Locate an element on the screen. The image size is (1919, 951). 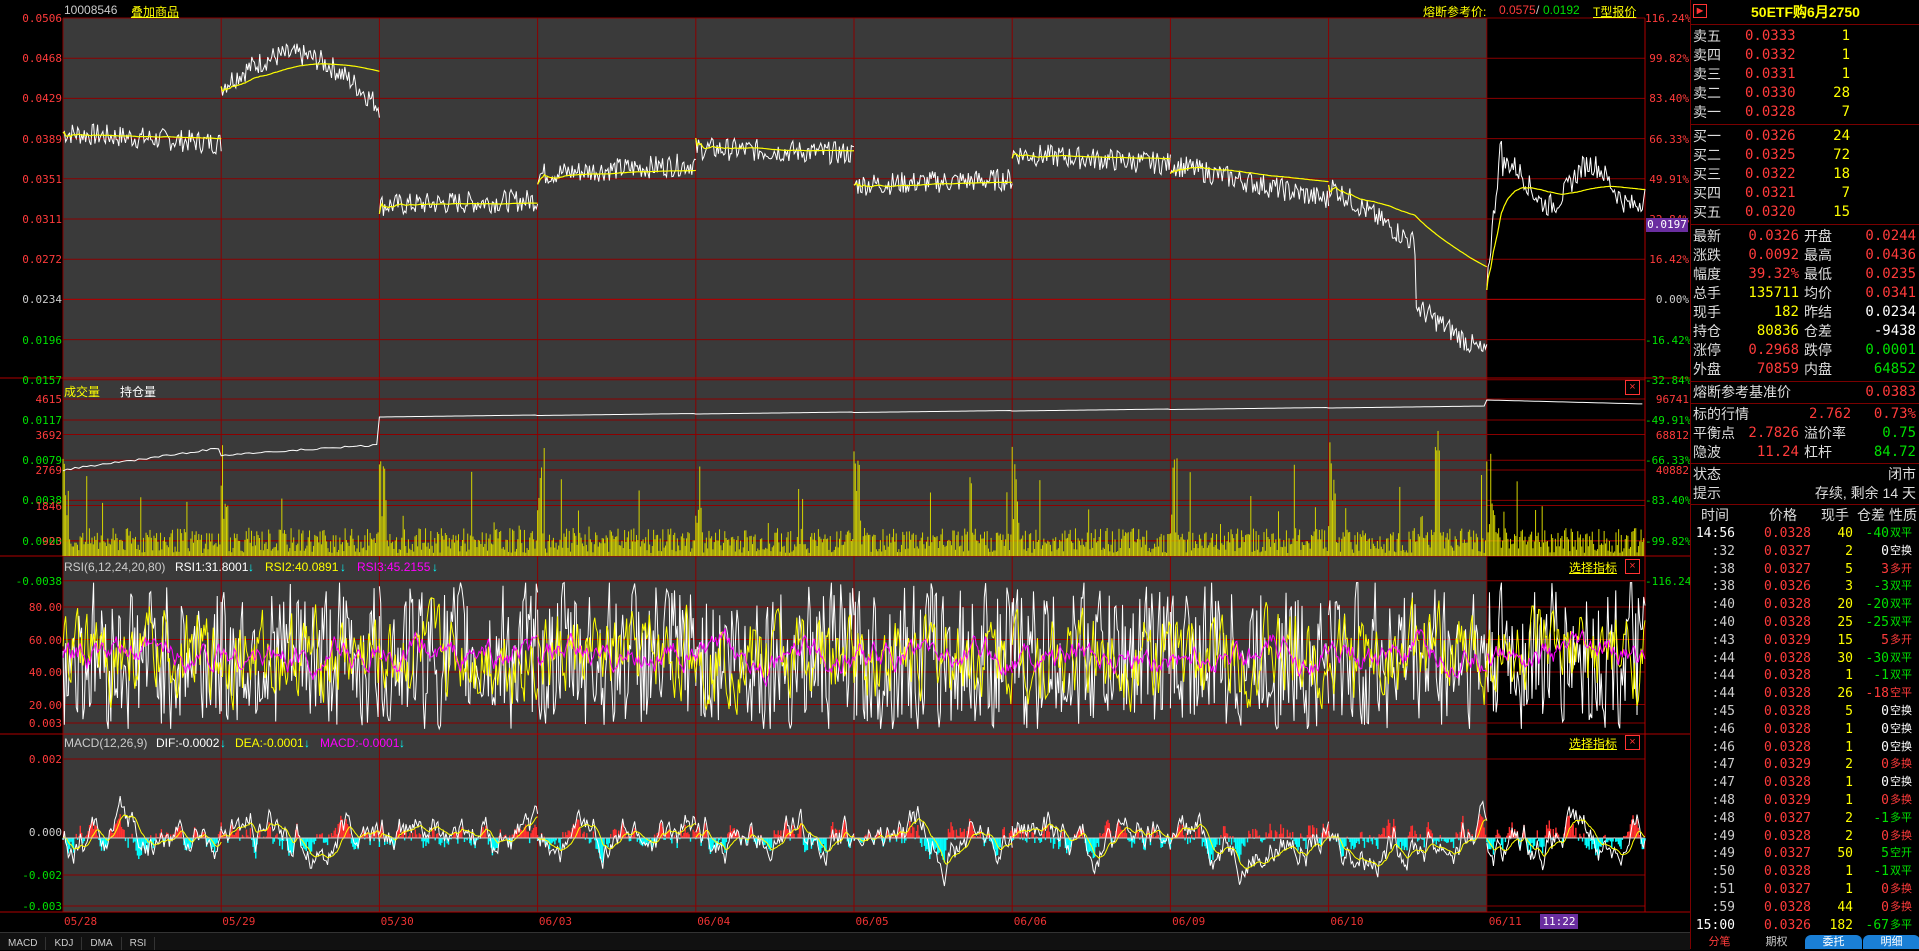
tick-volume: 25 is located at coordinates (1845, 622).